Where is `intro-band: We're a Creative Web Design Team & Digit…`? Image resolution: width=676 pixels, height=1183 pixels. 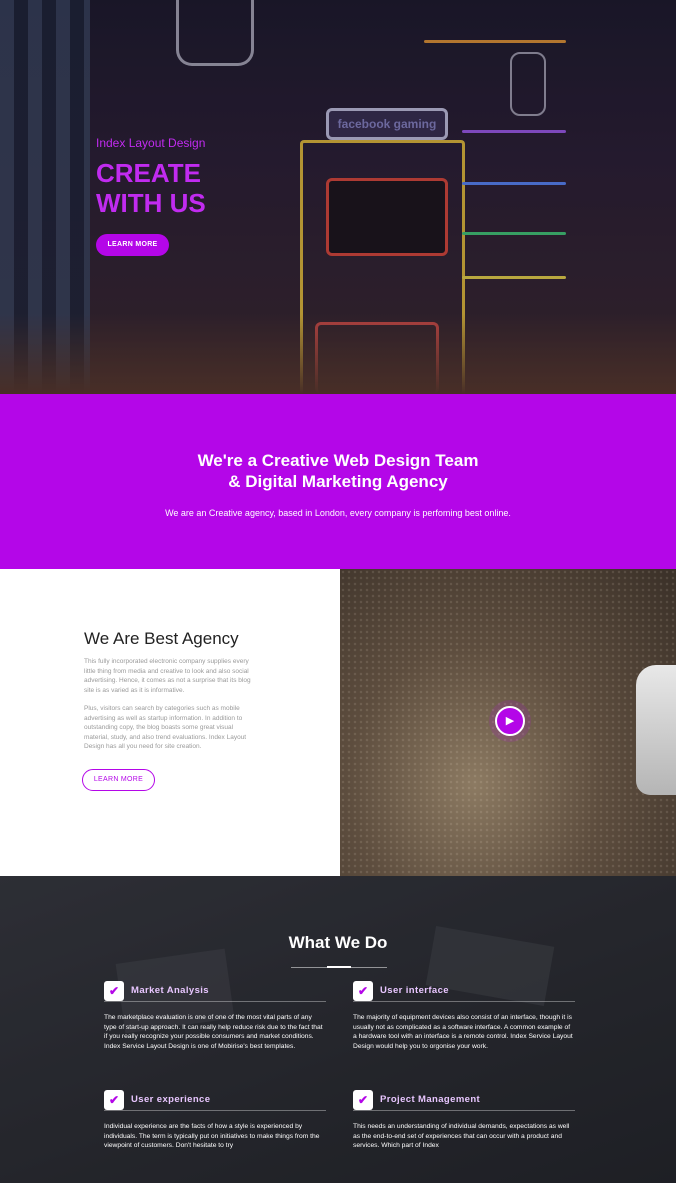 intro-band: We're a Creative Web Design Team & Digit… is located at coordinates (338, 481).